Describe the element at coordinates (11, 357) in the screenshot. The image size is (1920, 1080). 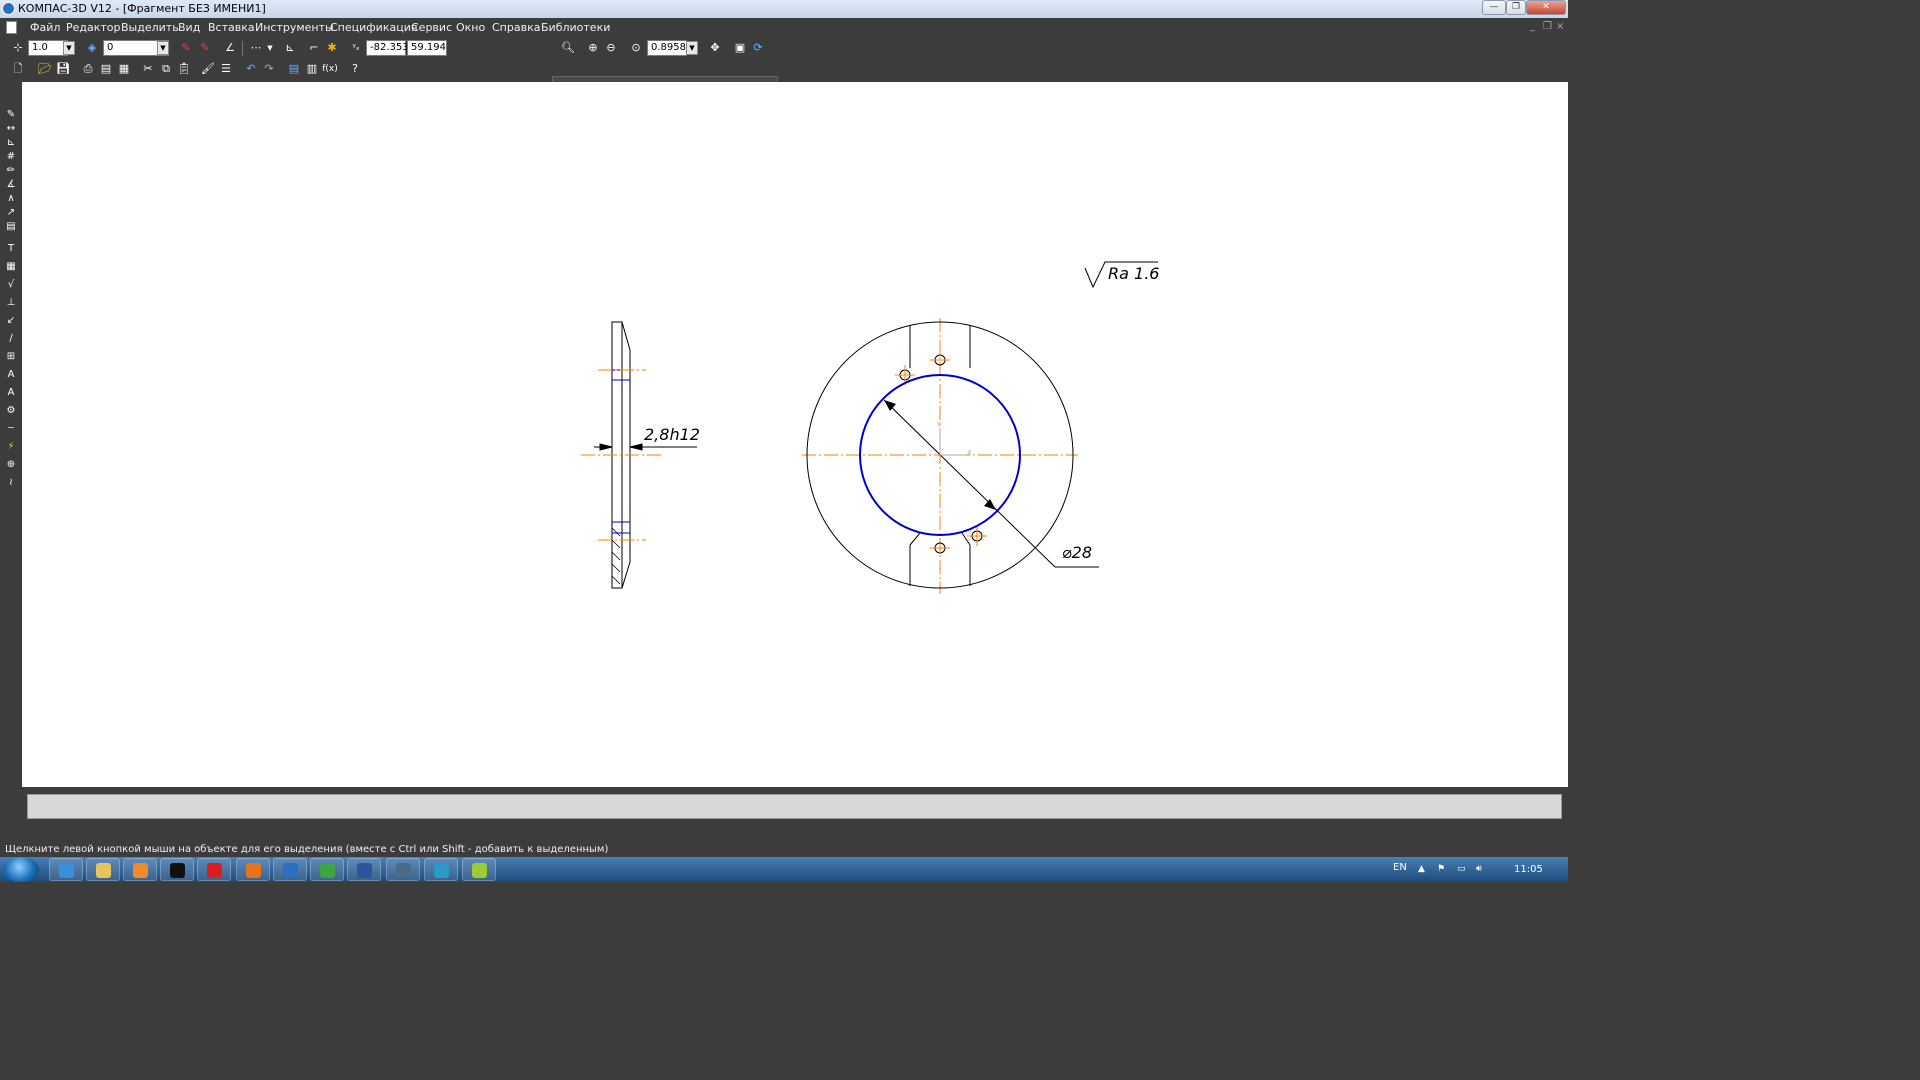
I see `tolerance-icon: ⊞` at that location.